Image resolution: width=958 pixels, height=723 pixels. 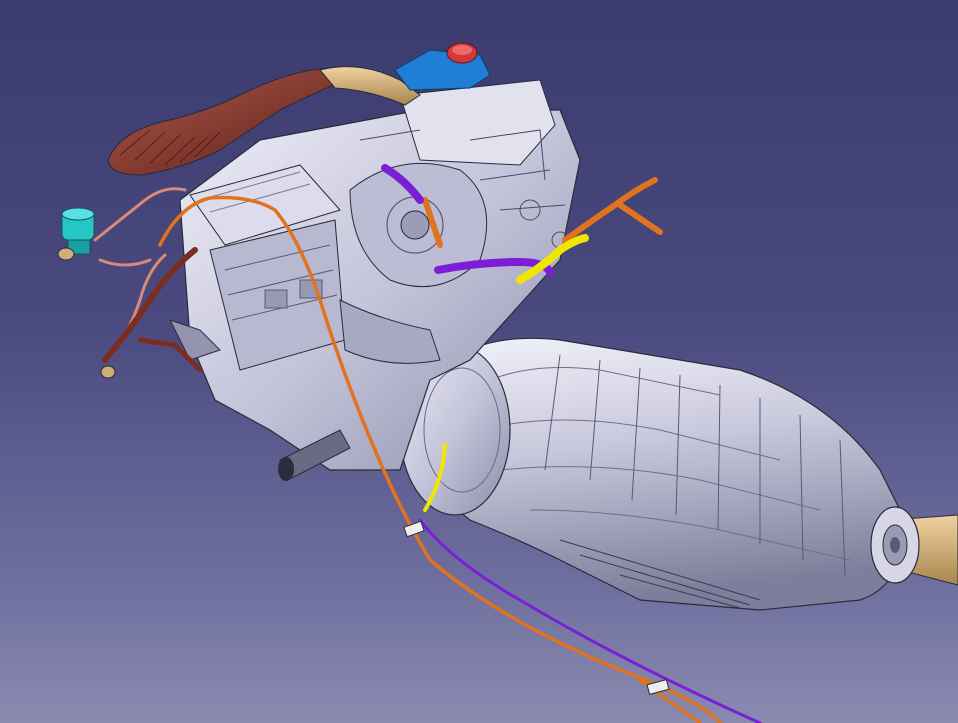 What do you see at coordinates (442, 66) in the screenshot?
I see `coolant-reservoir` at bounding box center [442, 66].